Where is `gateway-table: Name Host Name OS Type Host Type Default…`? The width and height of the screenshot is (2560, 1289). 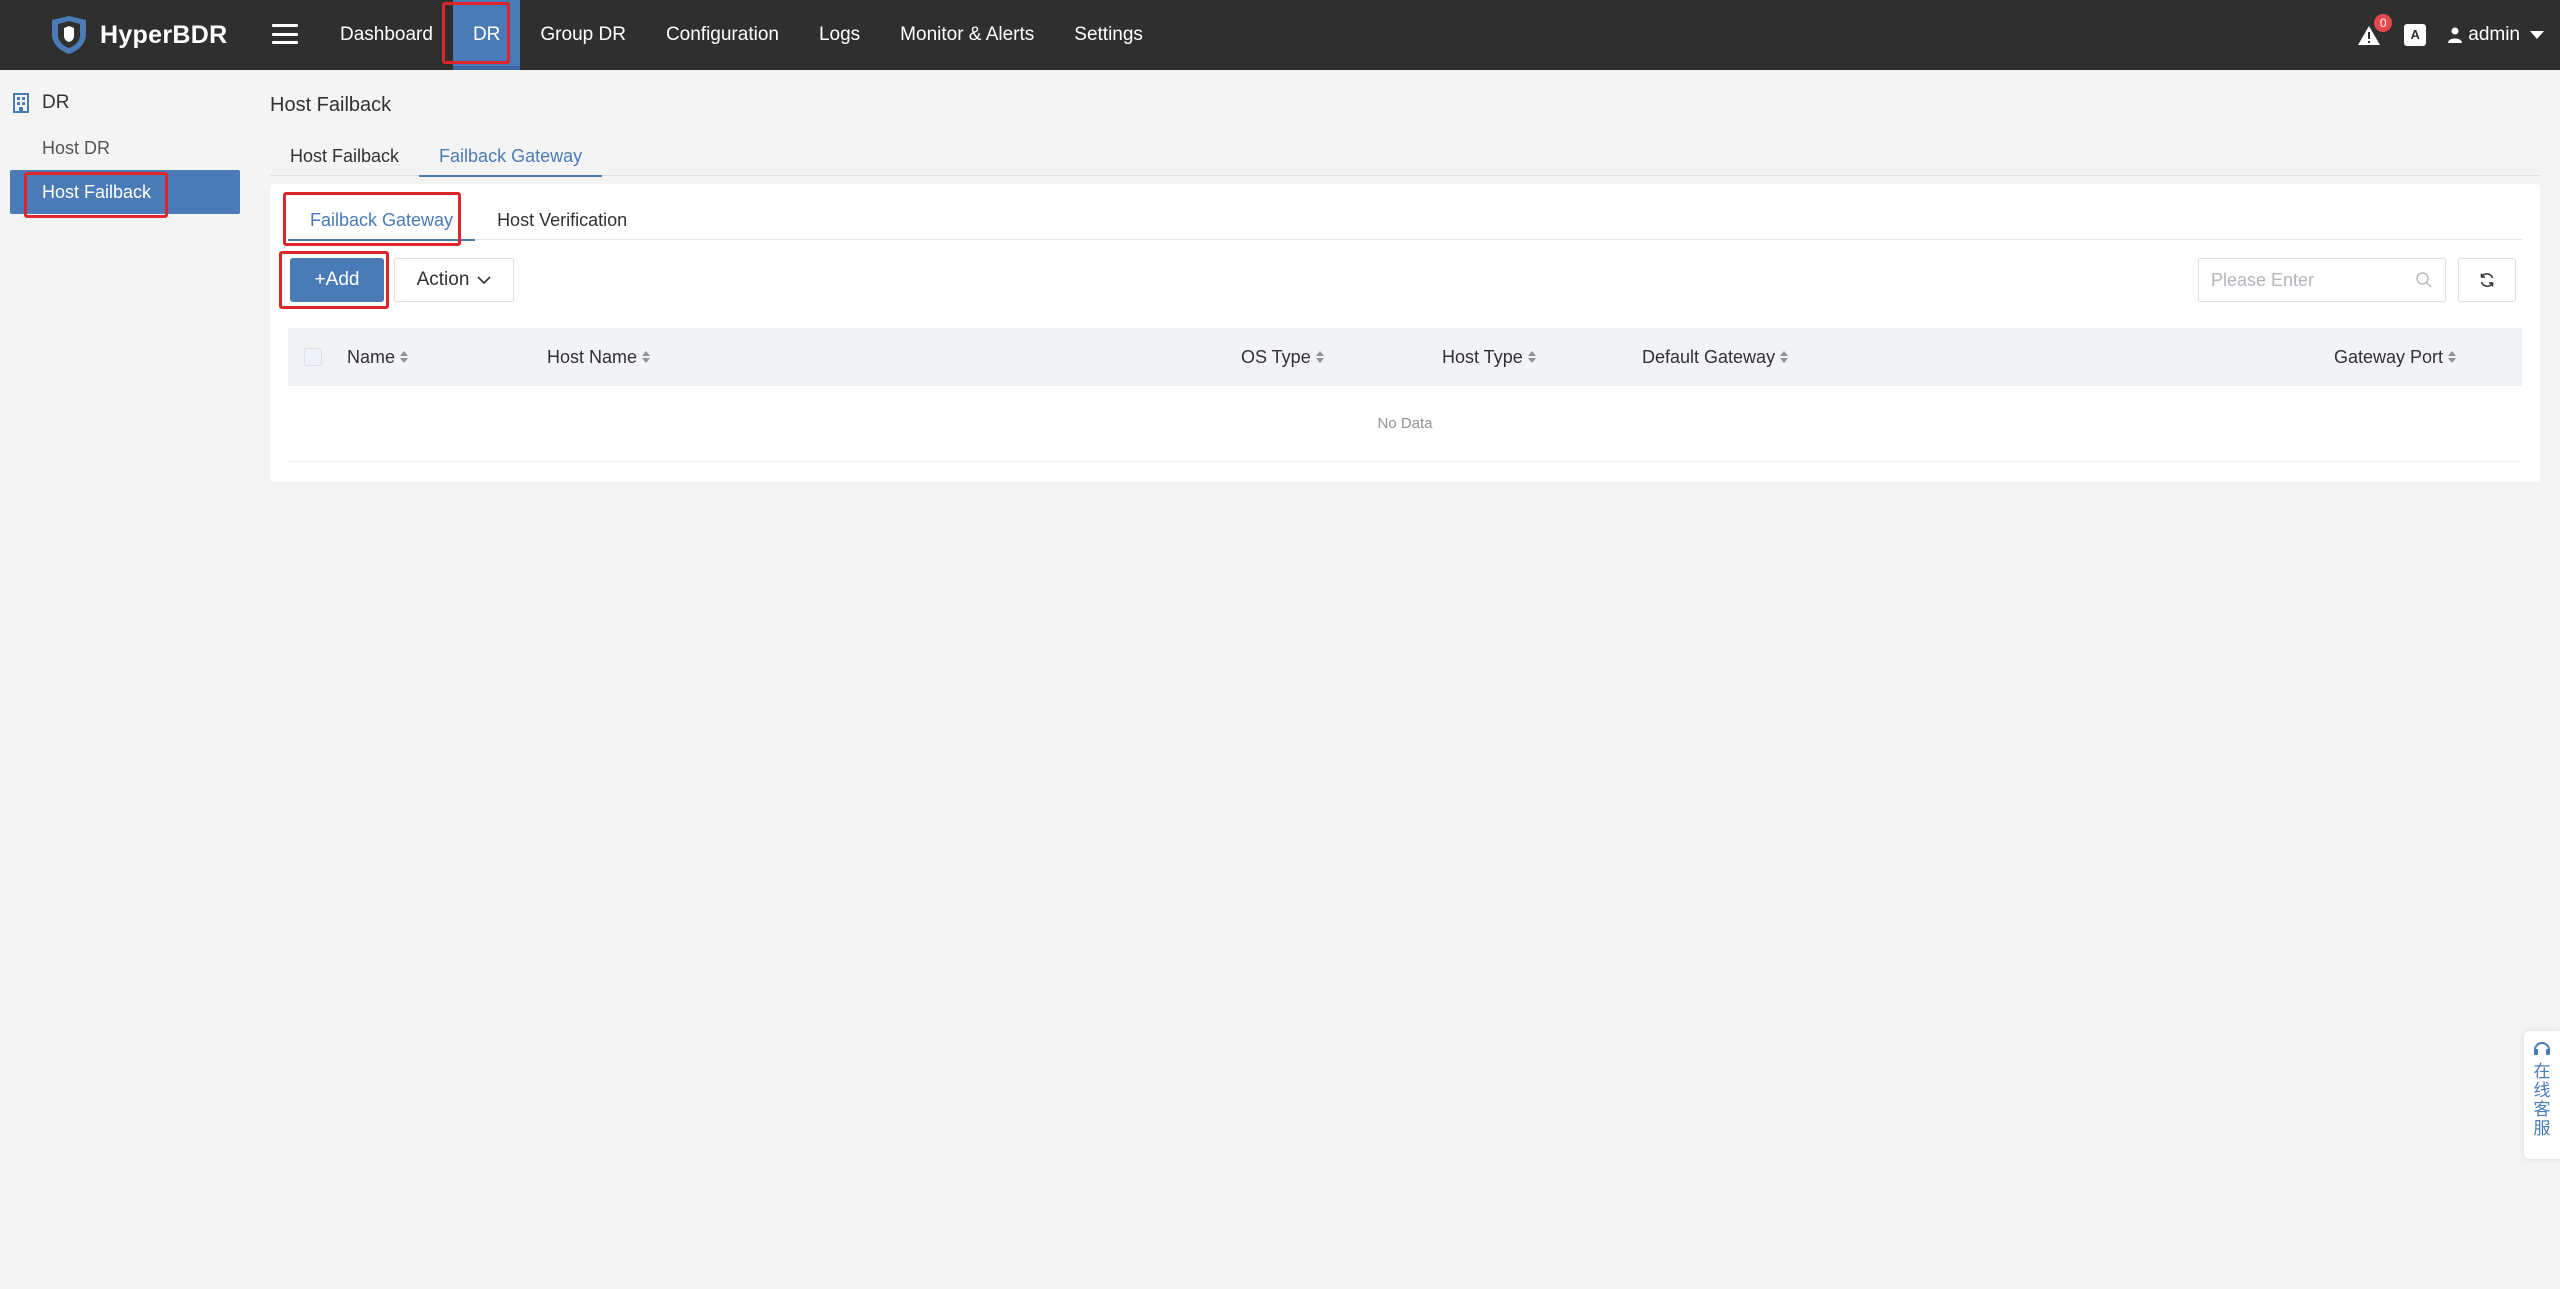 gateway-table: Name Host Name OS Type Host Type Default… is located at coordinates (1405, 395).